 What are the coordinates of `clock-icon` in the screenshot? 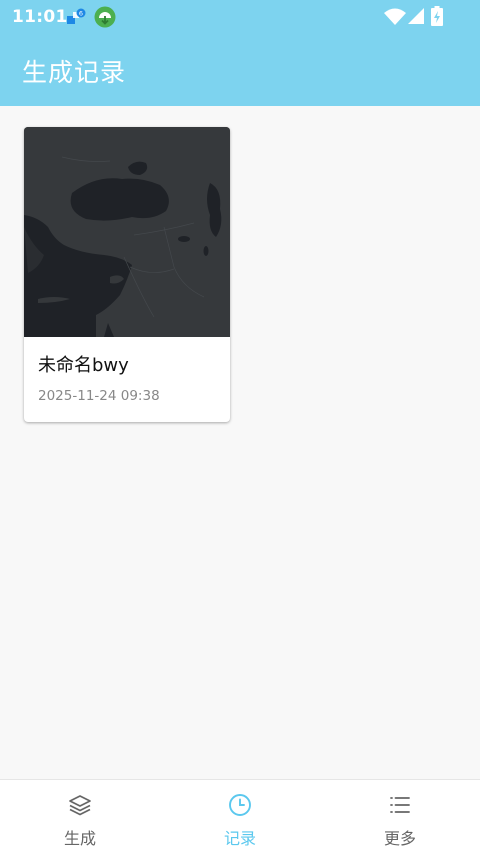 It's located at (240, 805).